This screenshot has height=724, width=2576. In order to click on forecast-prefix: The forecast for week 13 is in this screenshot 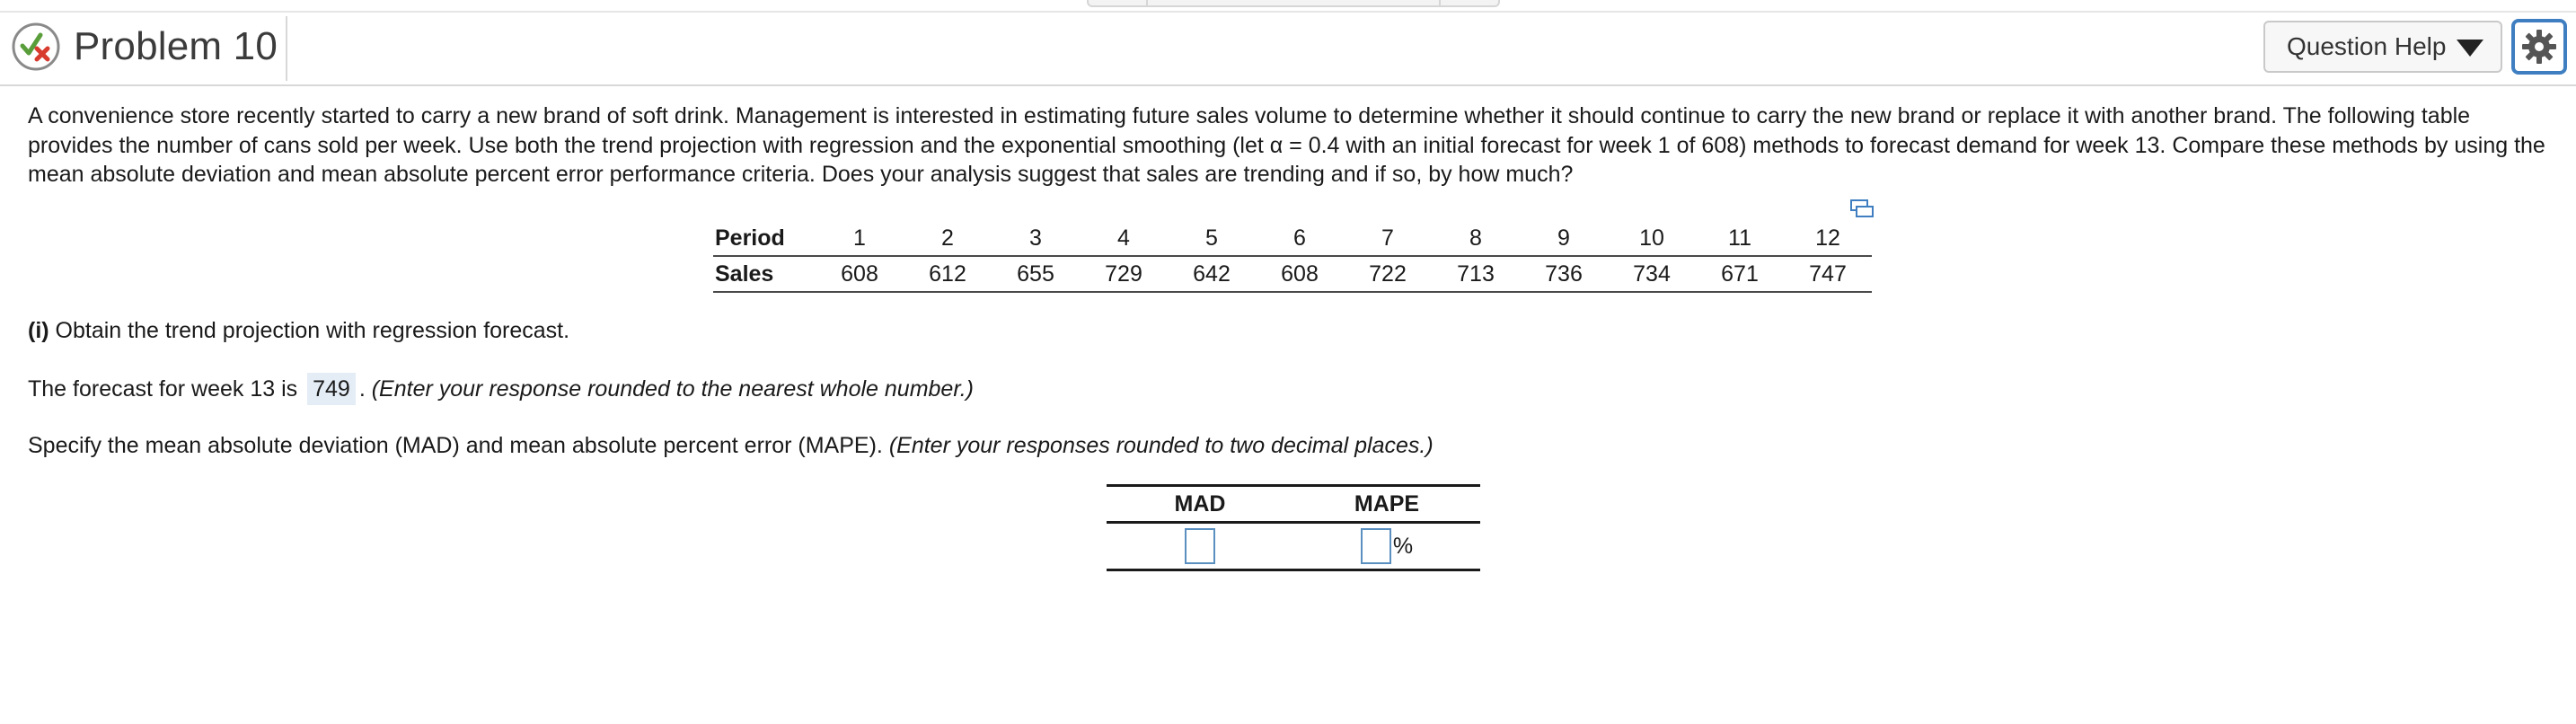, I will do `click(166, 389)`.